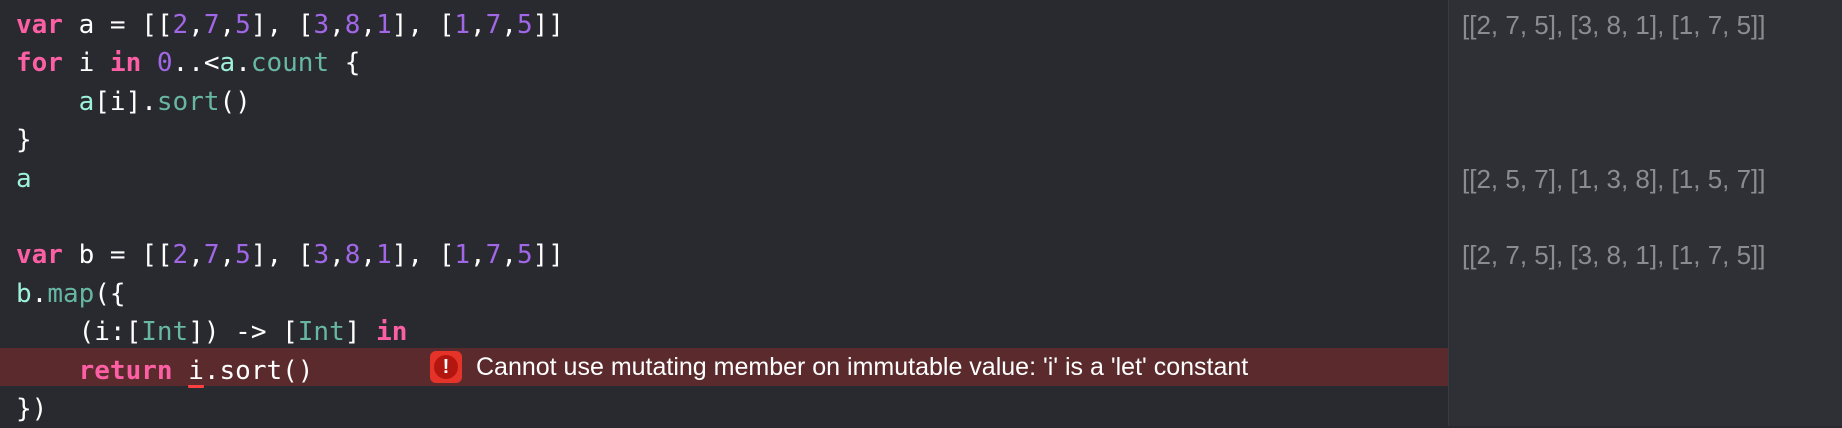 Image resolution: width=1842 pixels, height=428 pixels. What do you see at coordinates (196, 63) in the screenshot?
I see `code-token: ..<` at bounding box center [196, 63].